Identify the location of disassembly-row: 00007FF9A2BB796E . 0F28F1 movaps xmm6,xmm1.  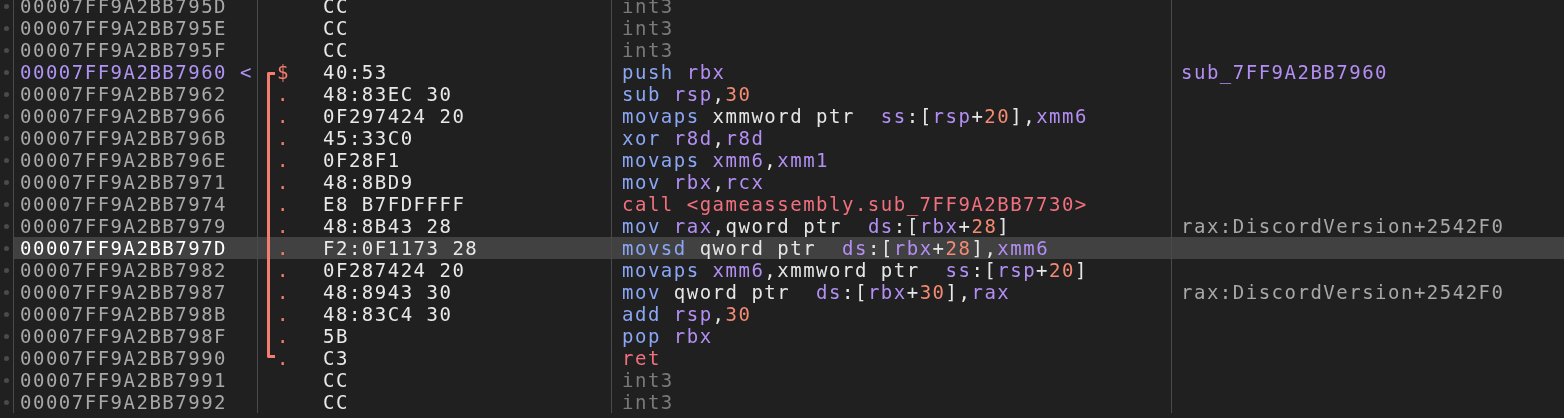
(782, 160).